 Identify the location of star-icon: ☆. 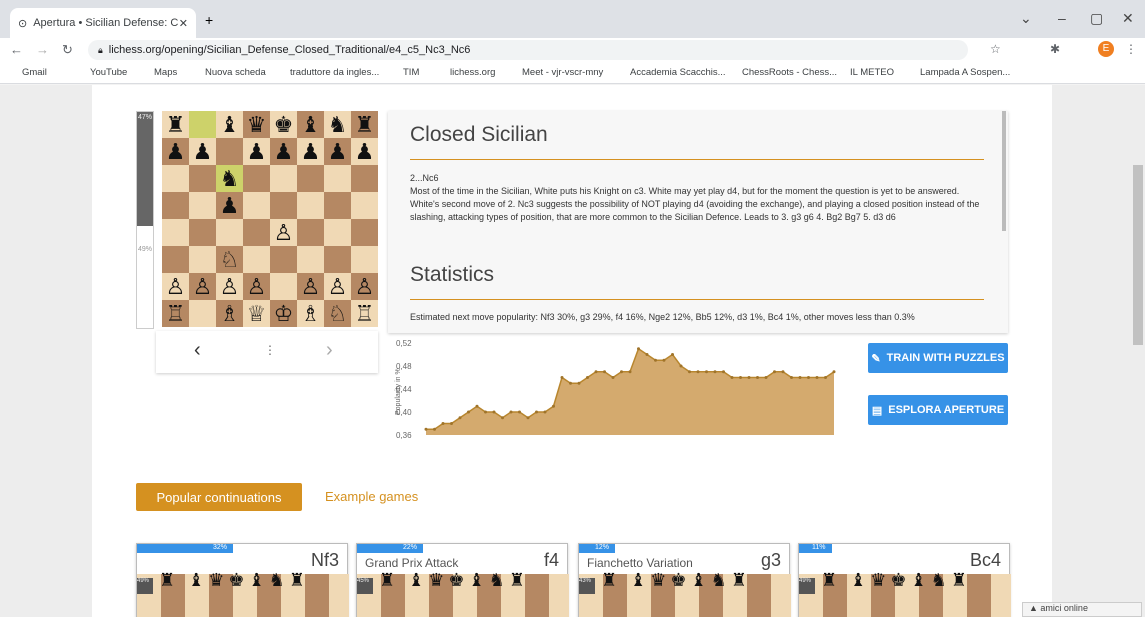
(995, 49).